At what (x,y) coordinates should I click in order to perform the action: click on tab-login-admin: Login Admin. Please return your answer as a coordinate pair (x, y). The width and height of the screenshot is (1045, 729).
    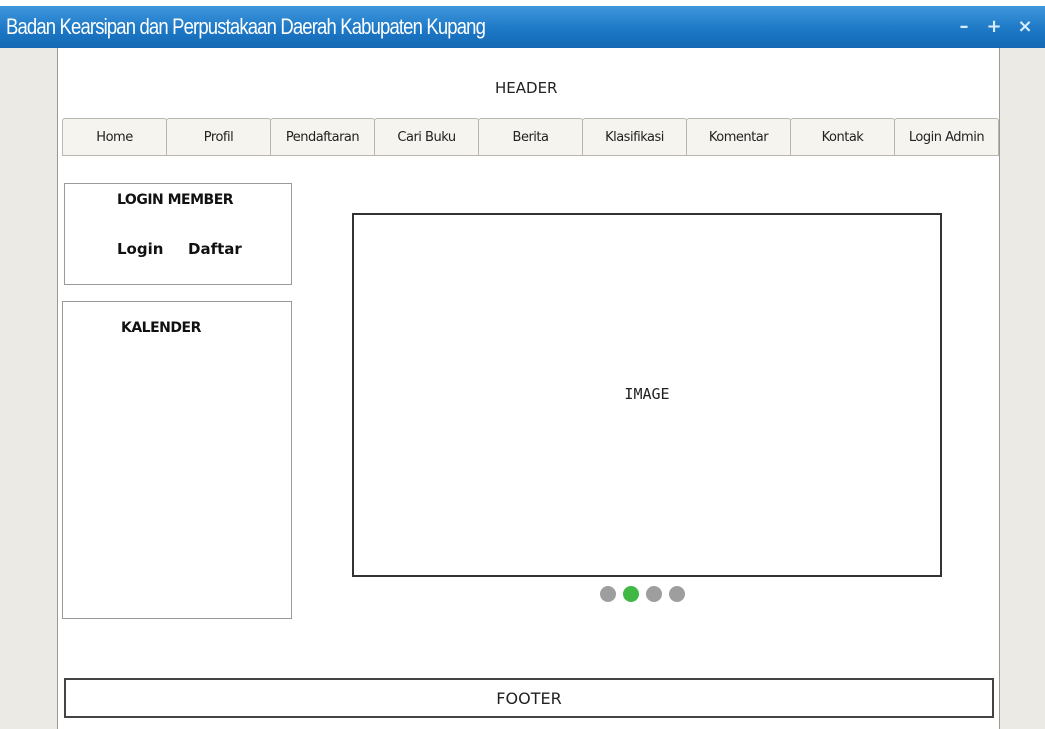
    Looking at the image, I should click on (946, 137).